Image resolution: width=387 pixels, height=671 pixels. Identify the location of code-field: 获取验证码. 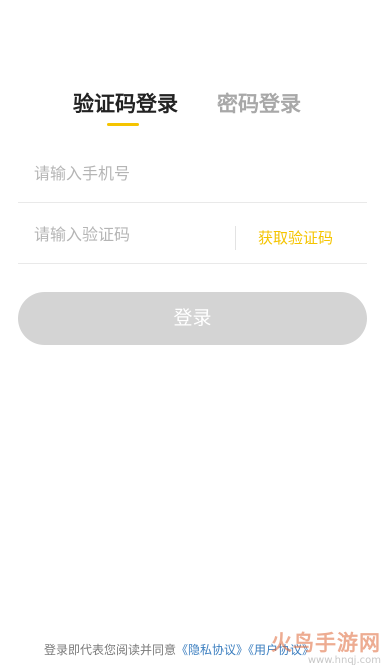
(192, 234).